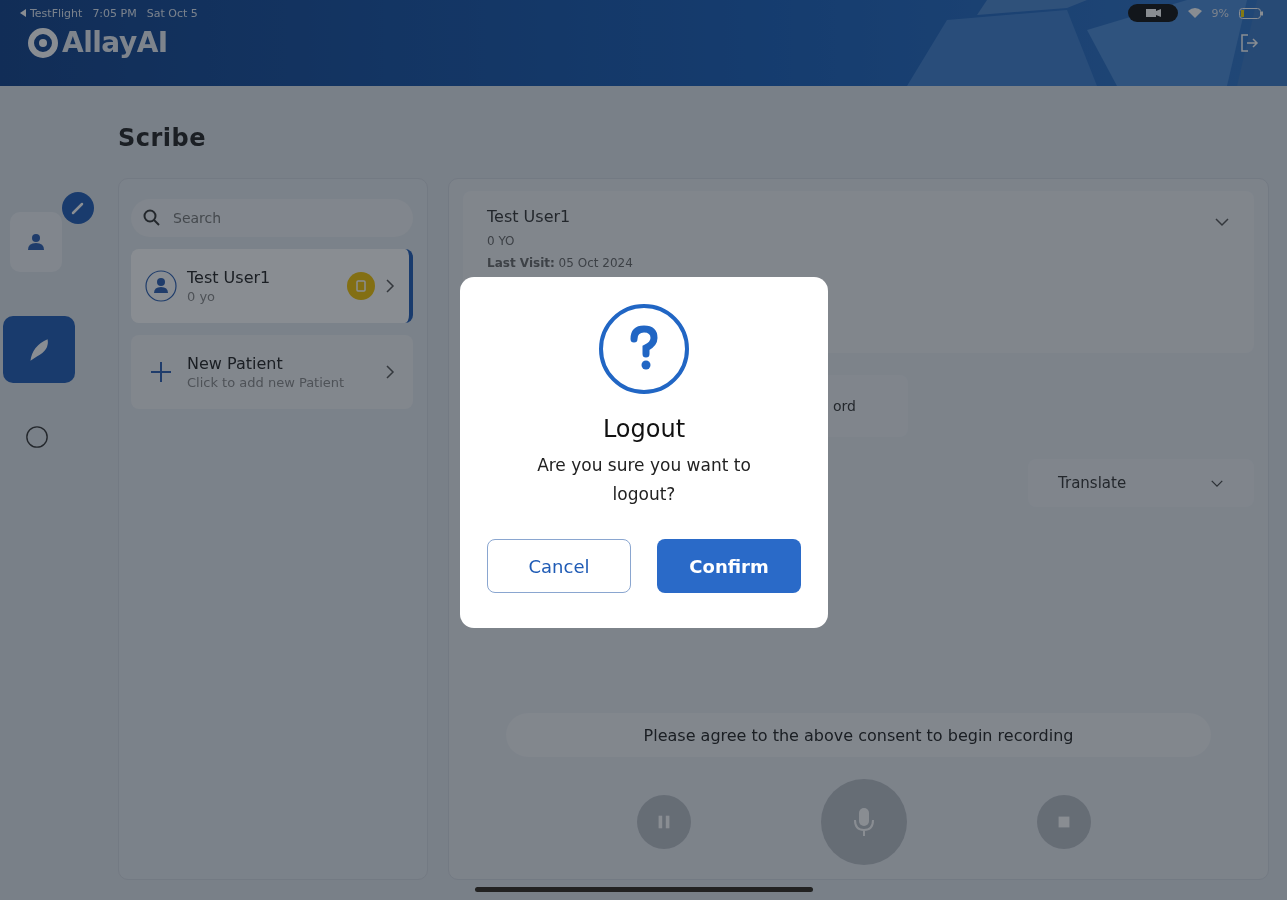 The height and width of the screenshot is (900, 1287). What do you see at coordinates (152, 218) in the screenshot?
I see `search-icon` at bounding box center [152, 218].